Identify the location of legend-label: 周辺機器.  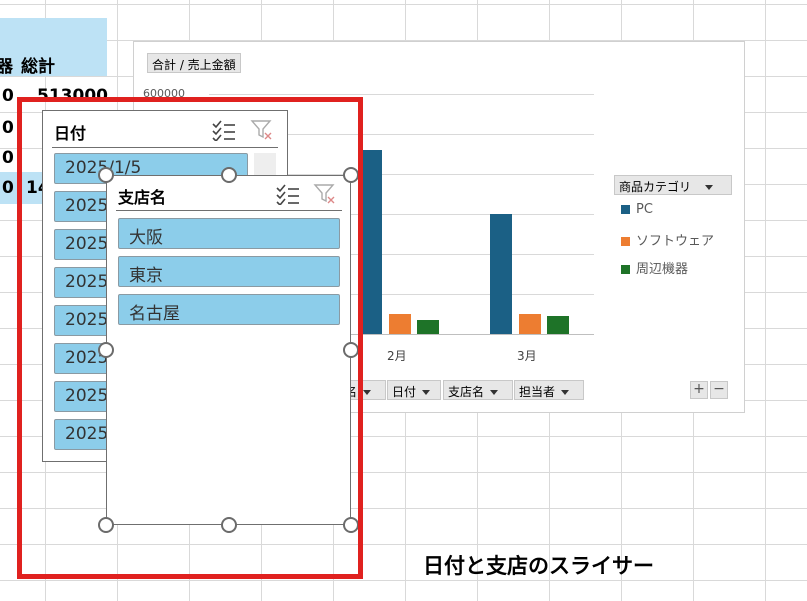
(662, 269).